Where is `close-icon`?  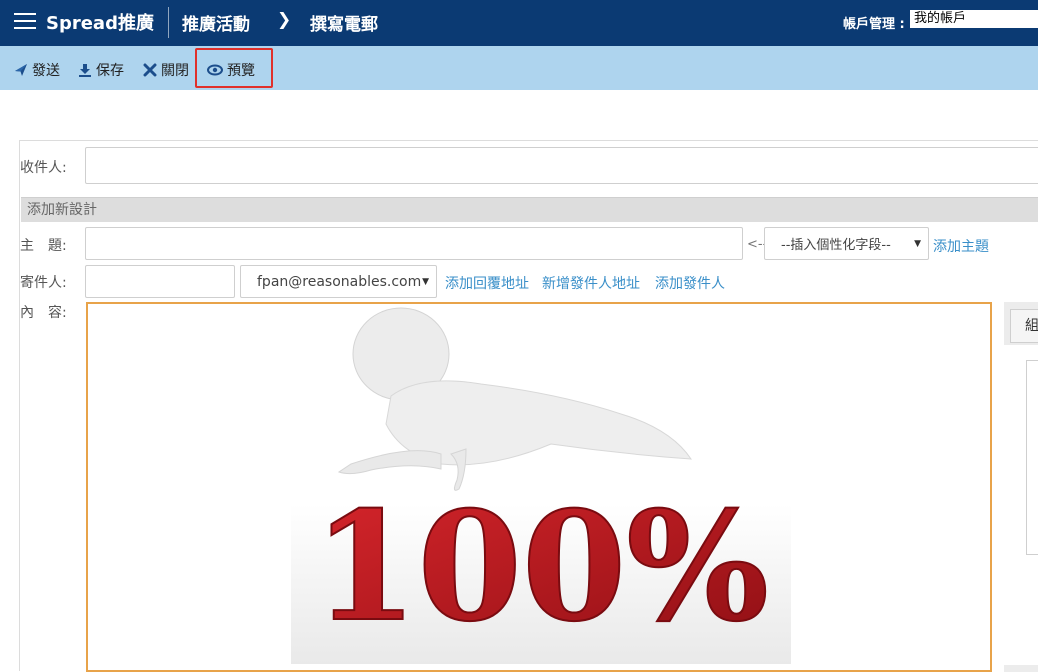
close-icon is located at coordinates (150, 70).